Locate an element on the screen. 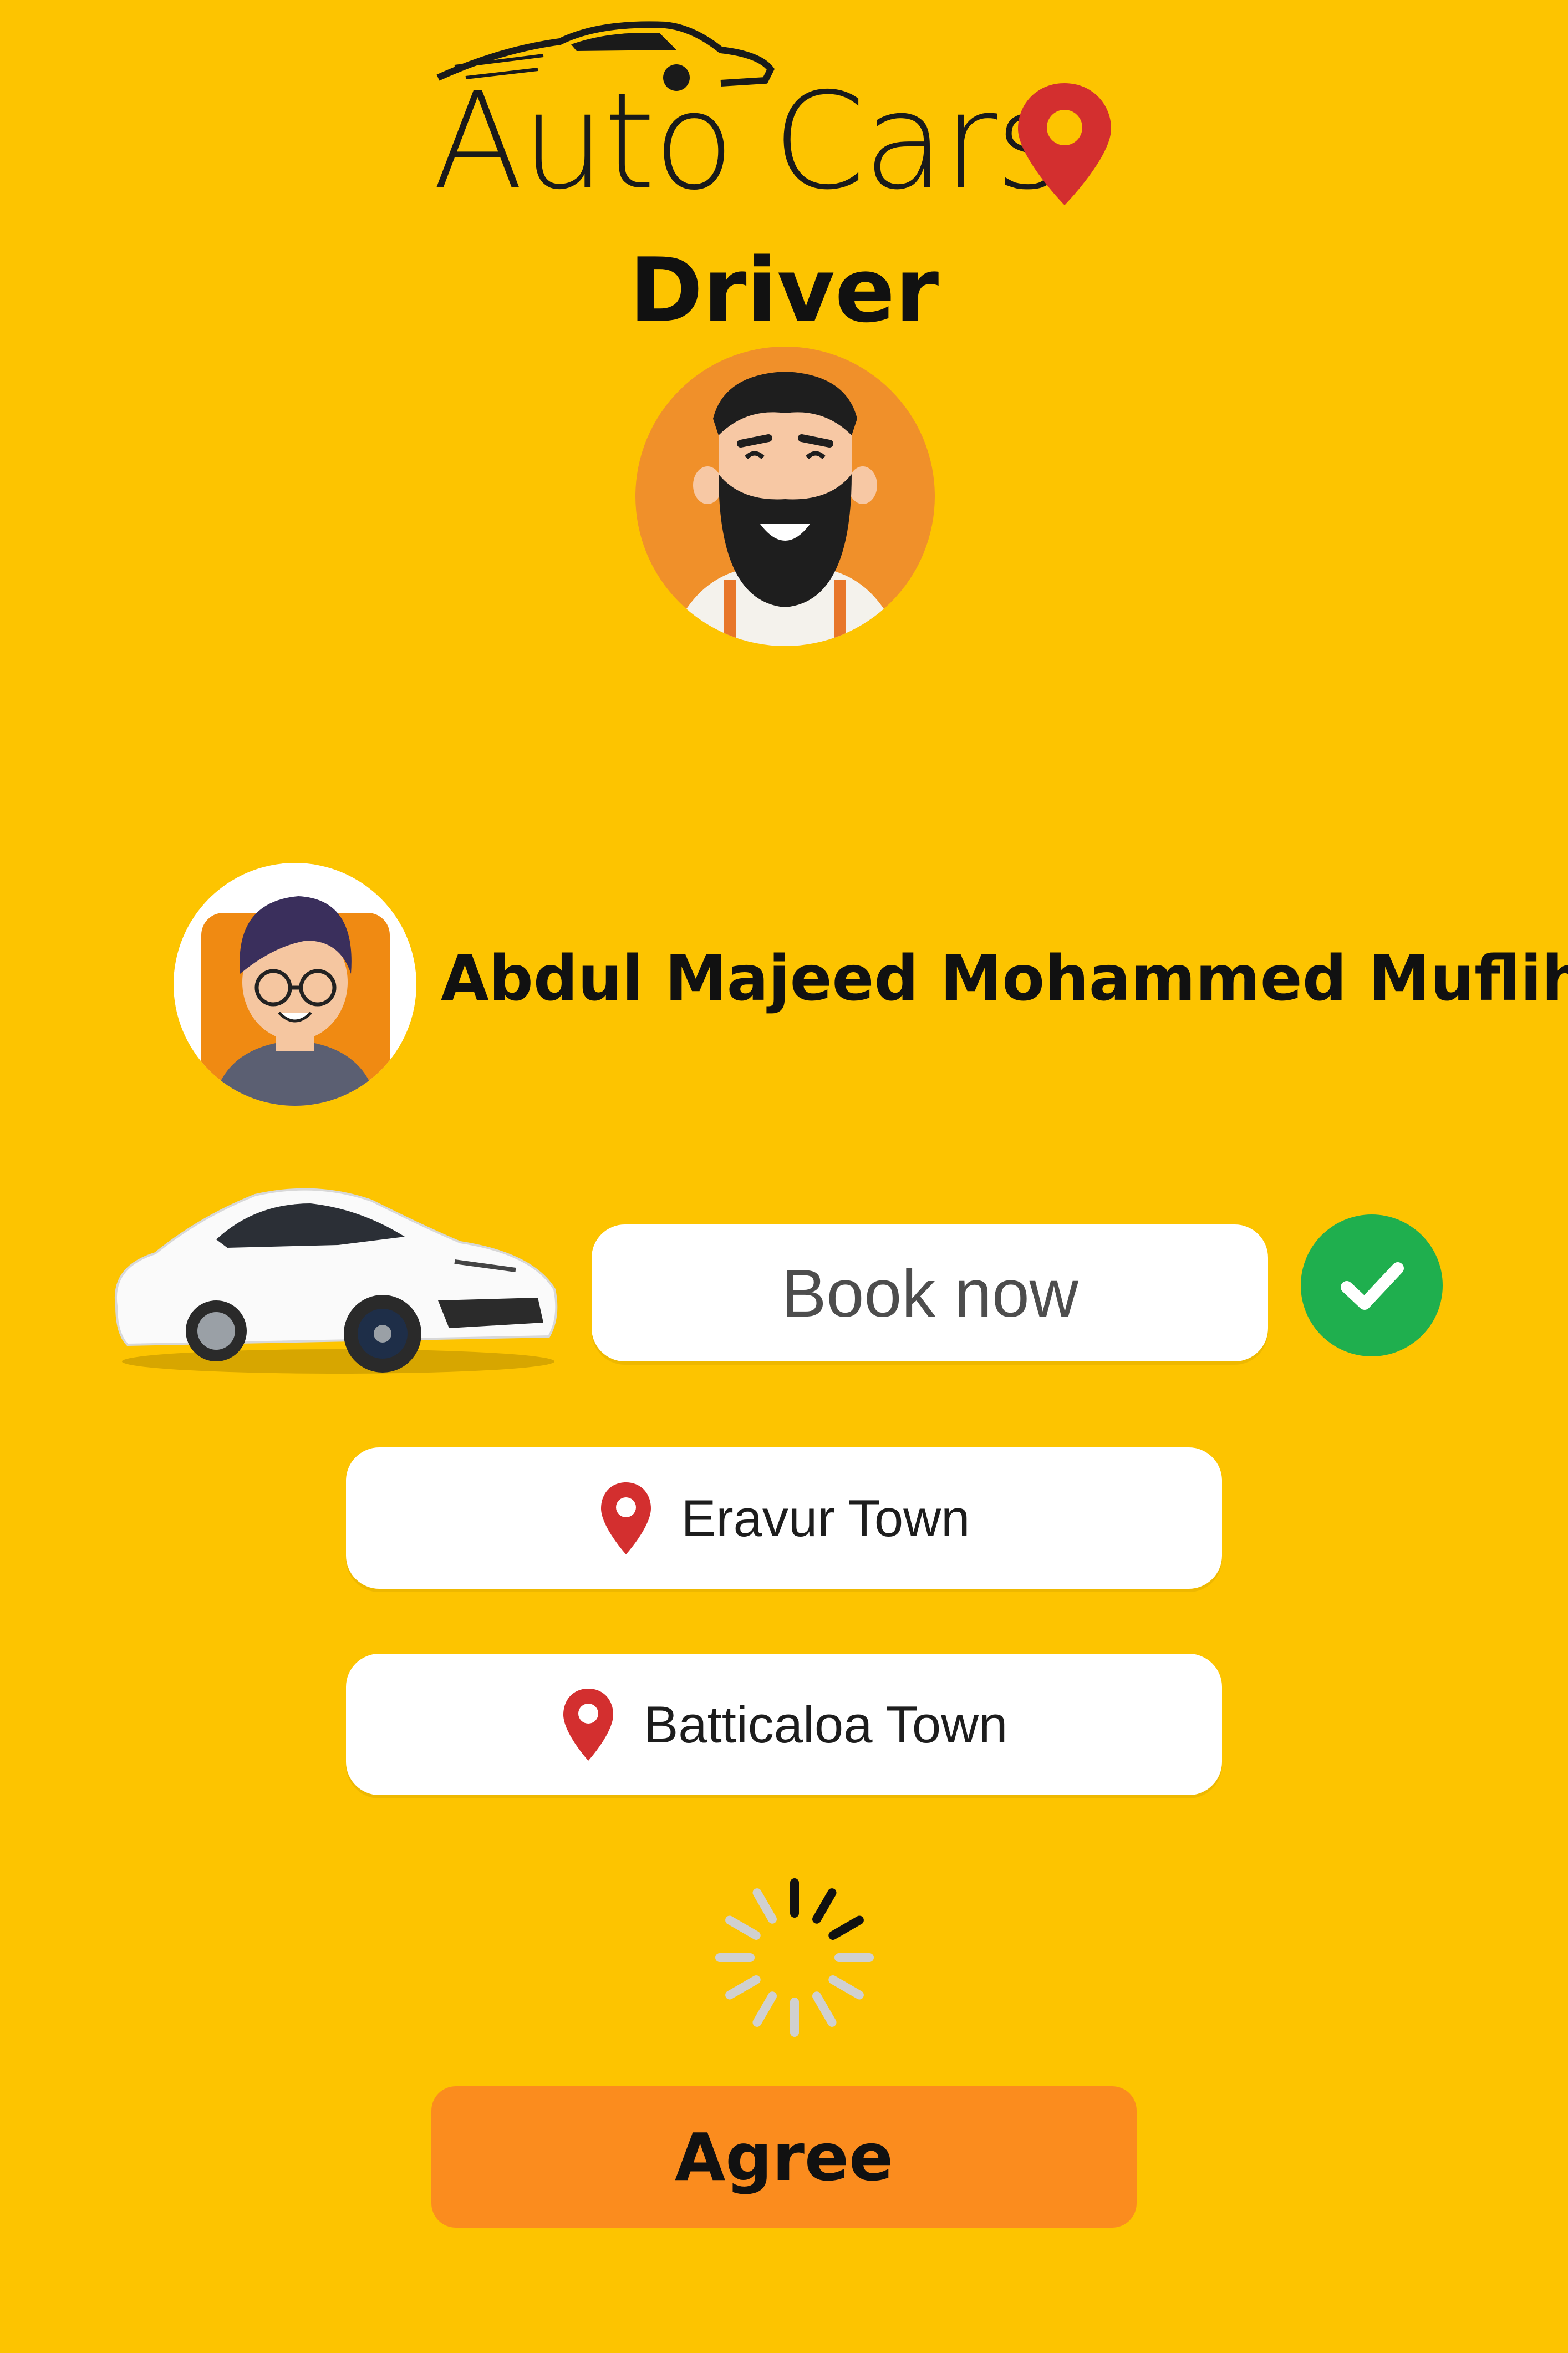 The image size is (1568, 2353). car-image is located at coordinates (336, 1281).